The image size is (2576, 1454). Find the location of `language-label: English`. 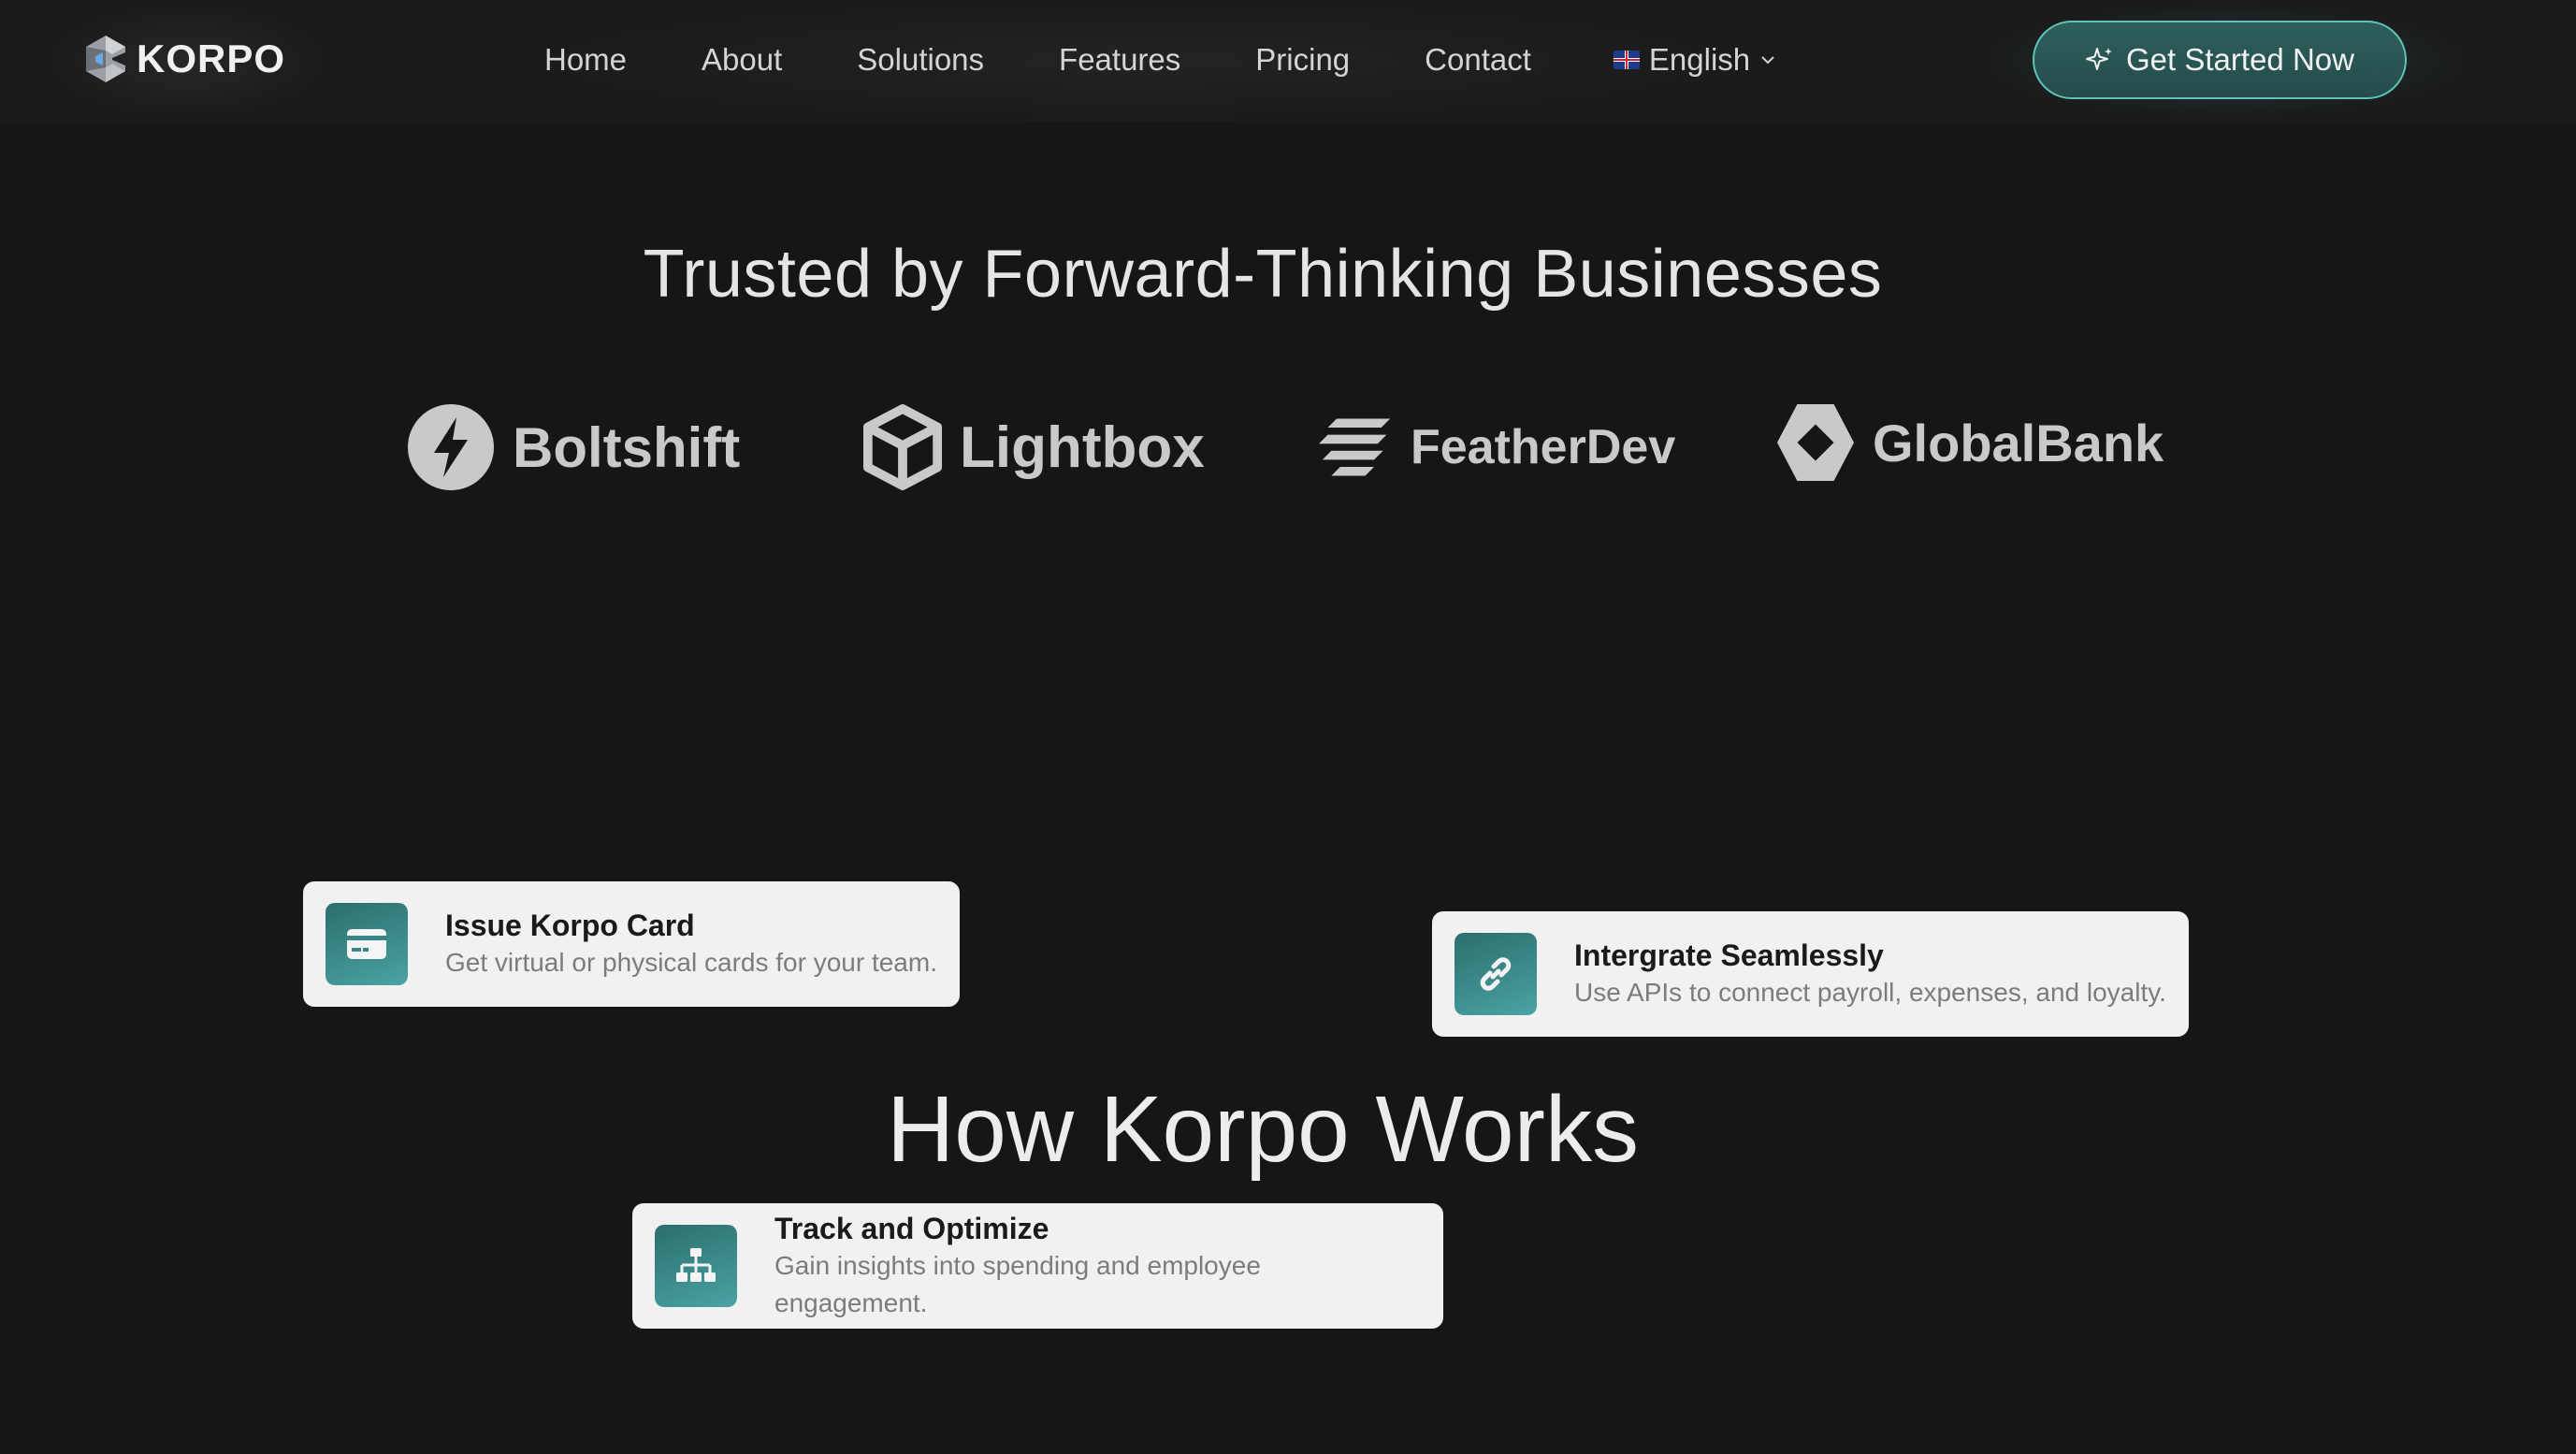

language-label: English is located at coordinates (1699, 60).